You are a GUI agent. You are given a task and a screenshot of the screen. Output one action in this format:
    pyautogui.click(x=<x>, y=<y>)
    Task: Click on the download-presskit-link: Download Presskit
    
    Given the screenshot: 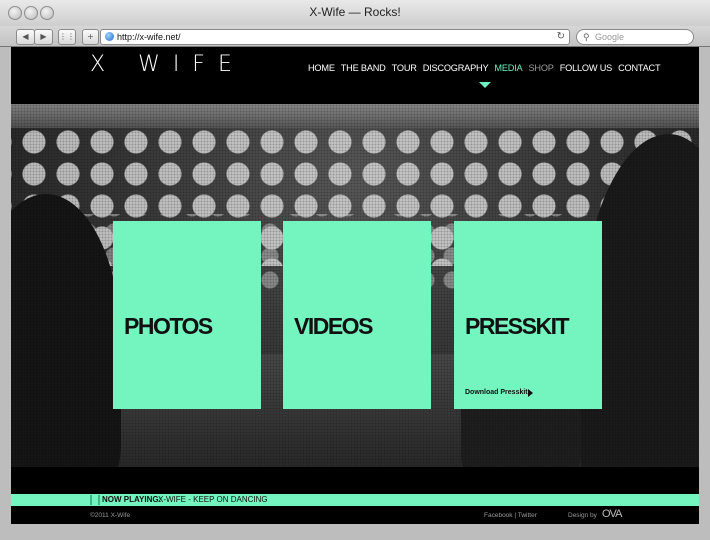 What is the action you would take?
    pyautogui.click(x=496, y=392)
    